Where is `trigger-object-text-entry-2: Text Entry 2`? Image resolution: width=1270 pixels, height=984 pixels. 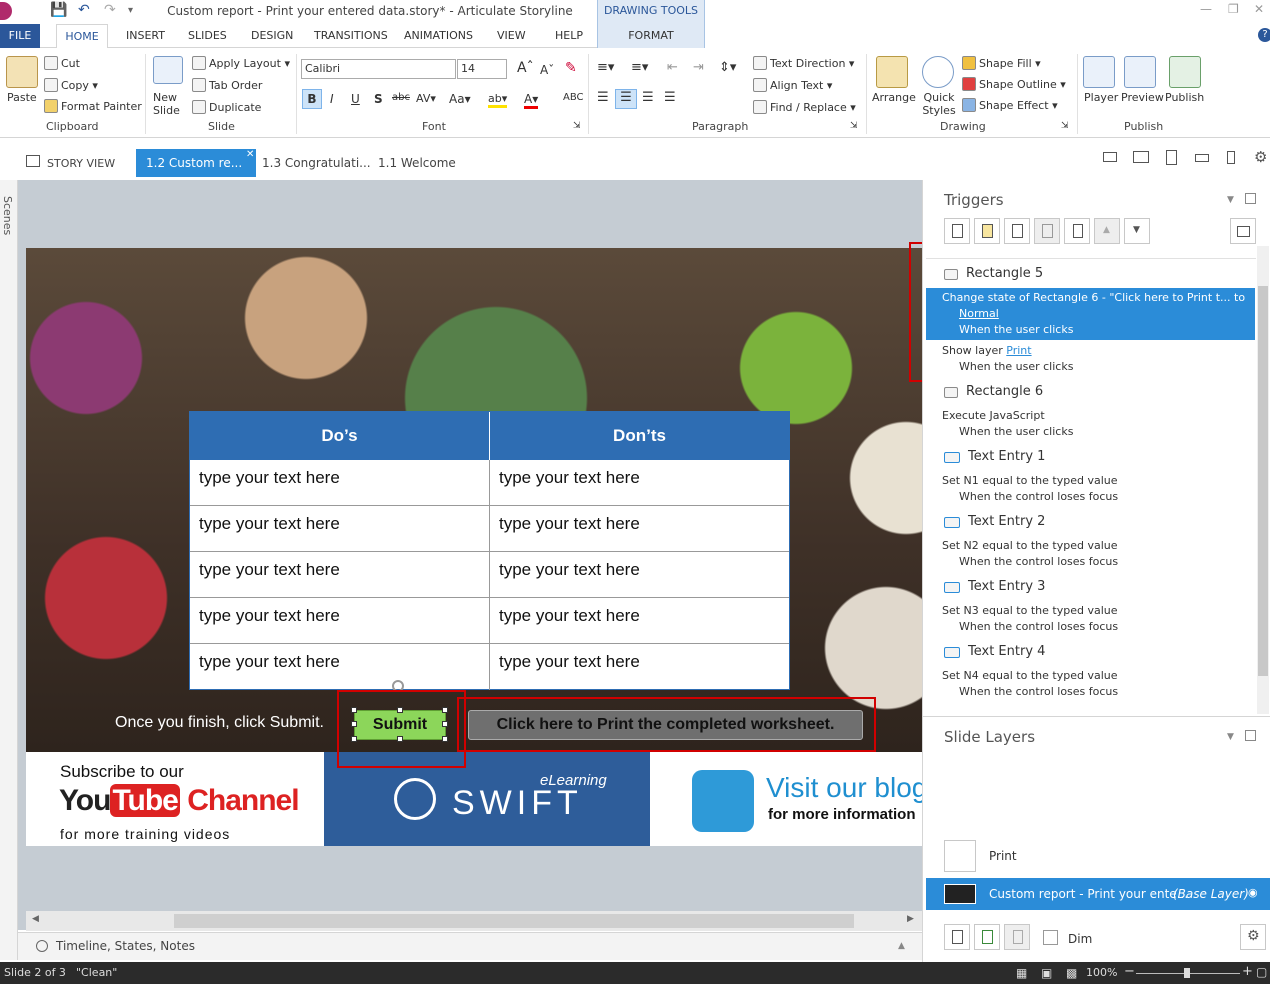 trigger-object-text-entry-2: Text Entry 2 is located at coordinates (994, 521).